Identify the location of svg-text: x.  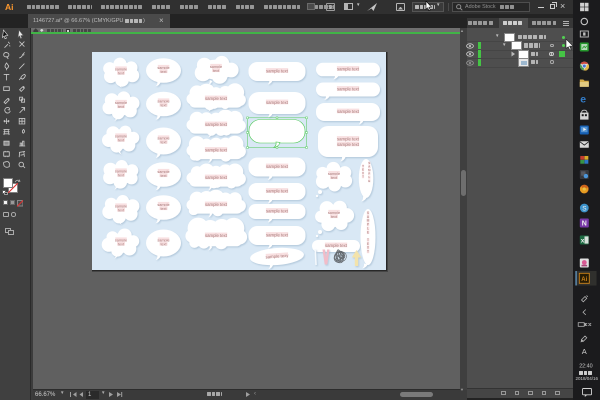
(583, 241).